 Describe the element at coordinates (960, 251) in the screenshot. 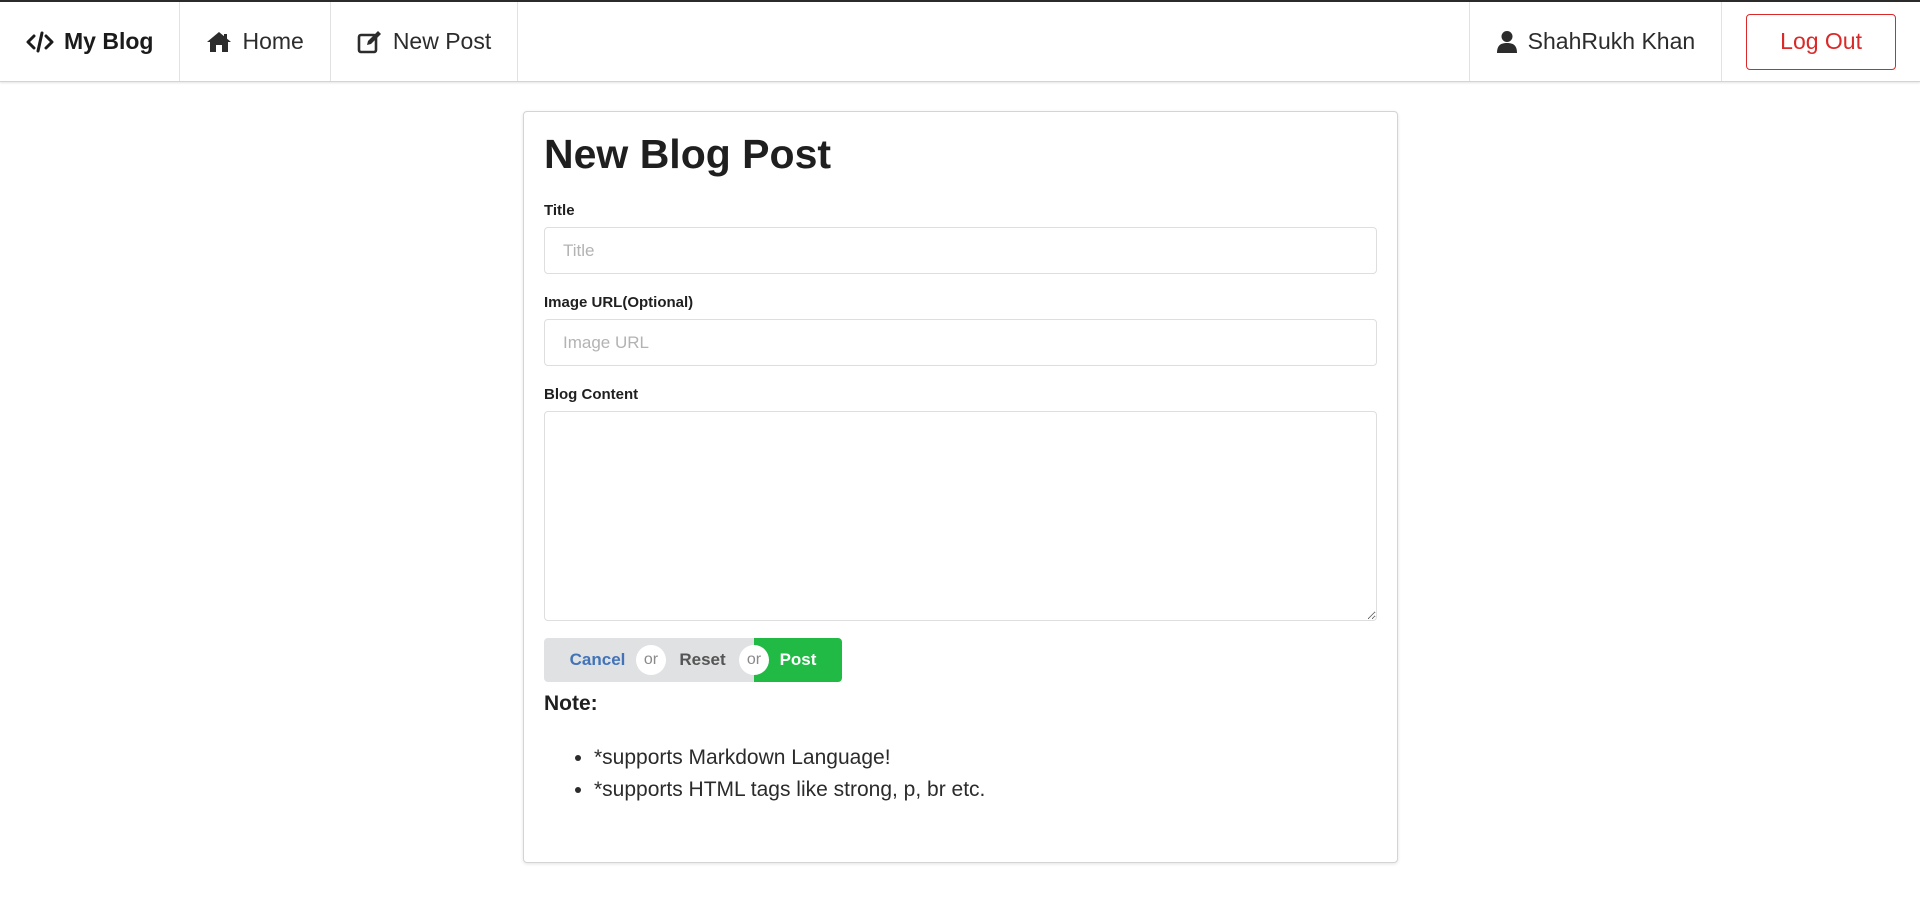

I see `title-input` at that location.